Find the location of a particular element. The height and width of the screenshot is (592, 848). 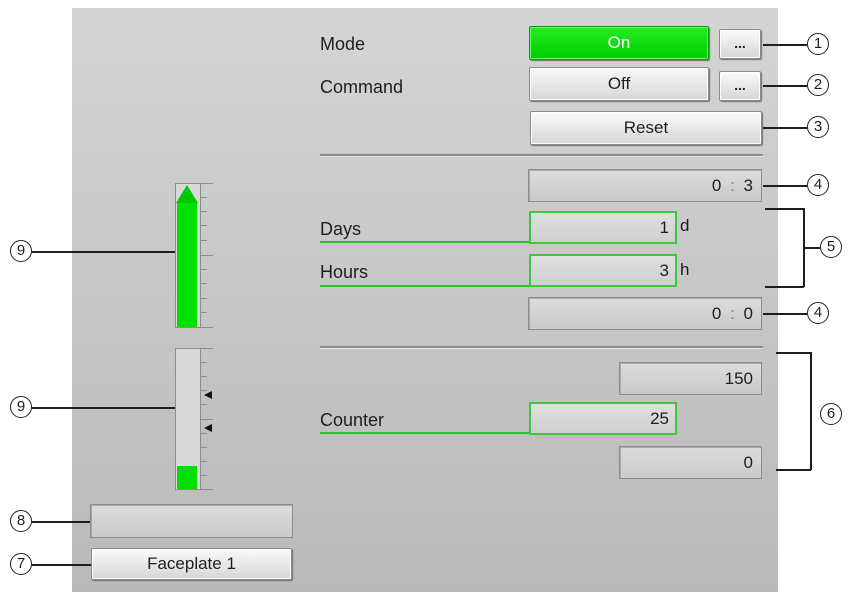

counter-high-limit: 150 is located at coordinates (690, 378).